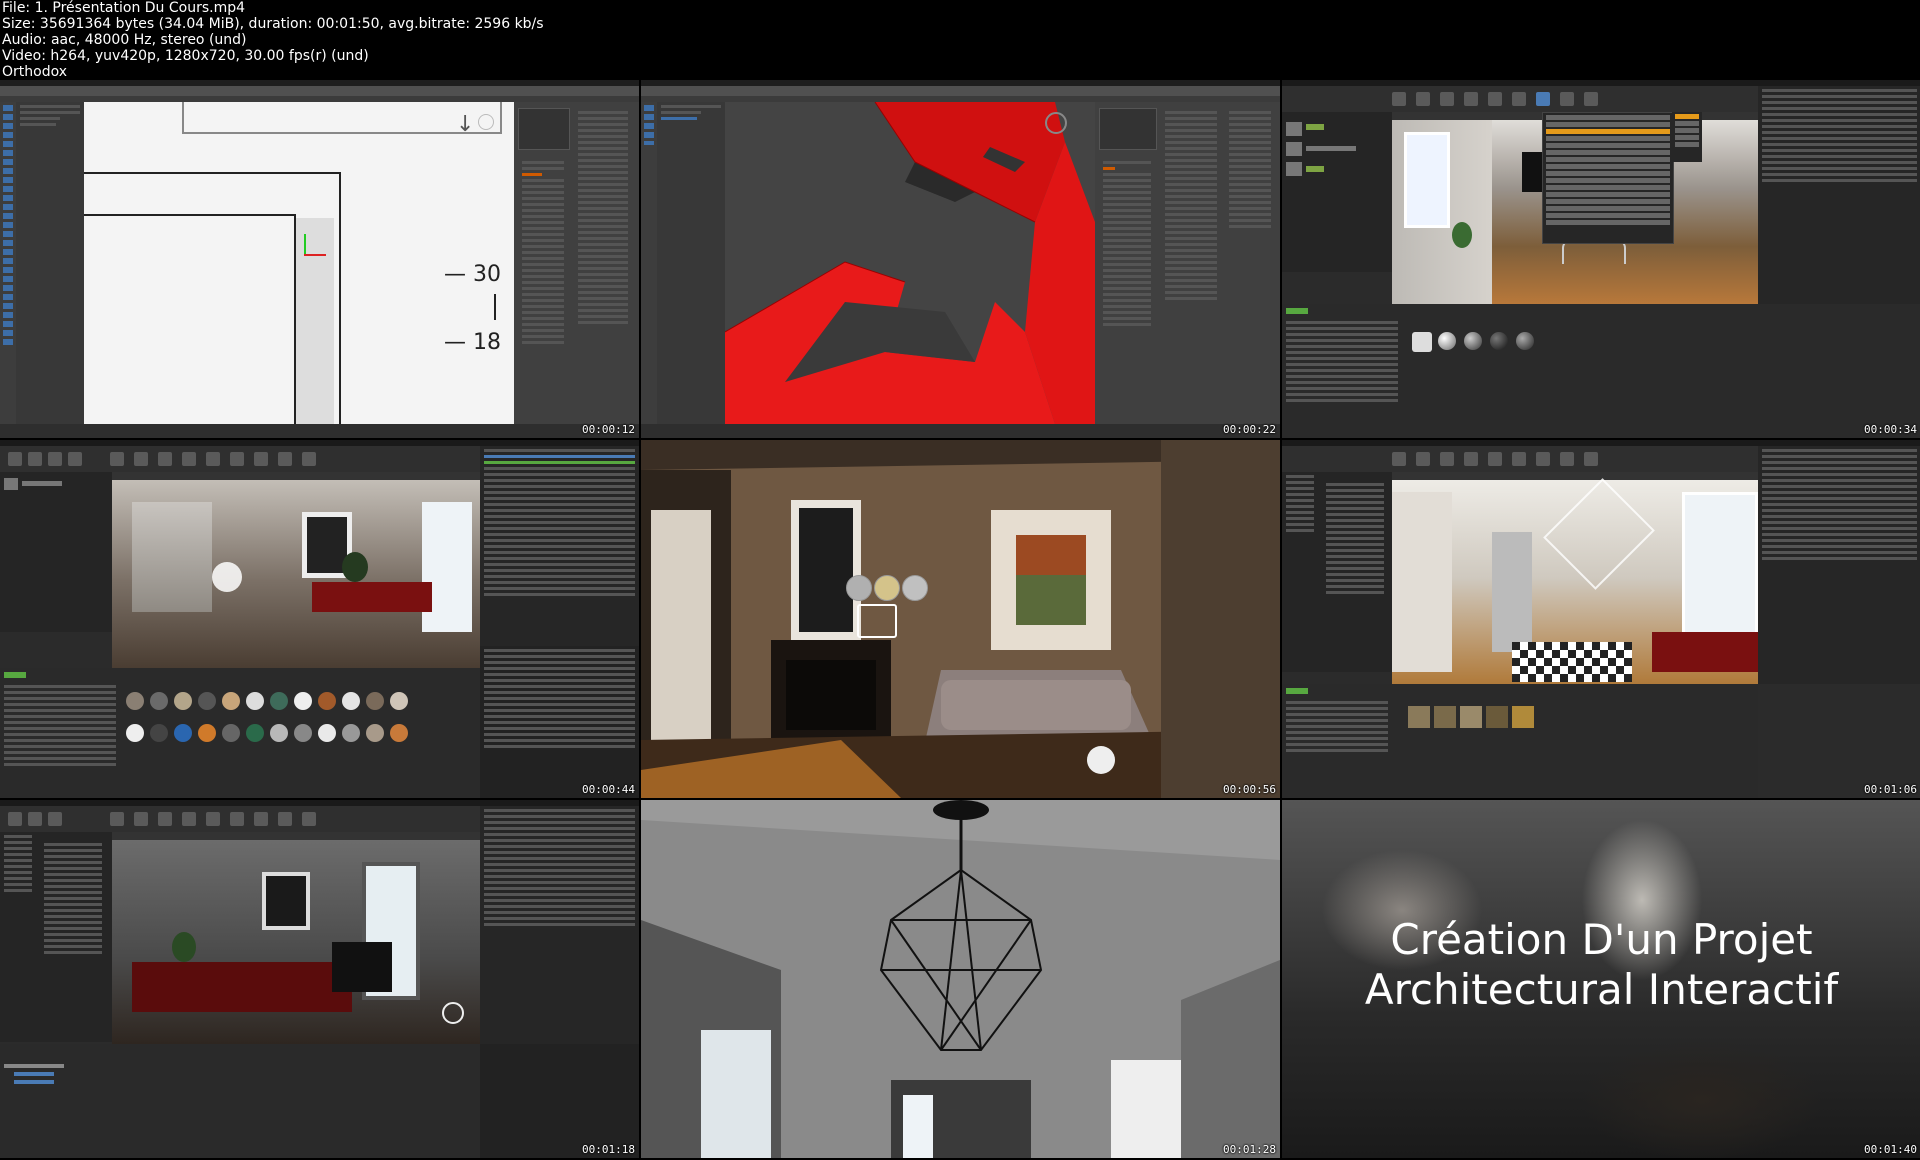 The height and width of the screenshot is (1160, 1920). I want to click on viewport-living-room, so click(296, 570).